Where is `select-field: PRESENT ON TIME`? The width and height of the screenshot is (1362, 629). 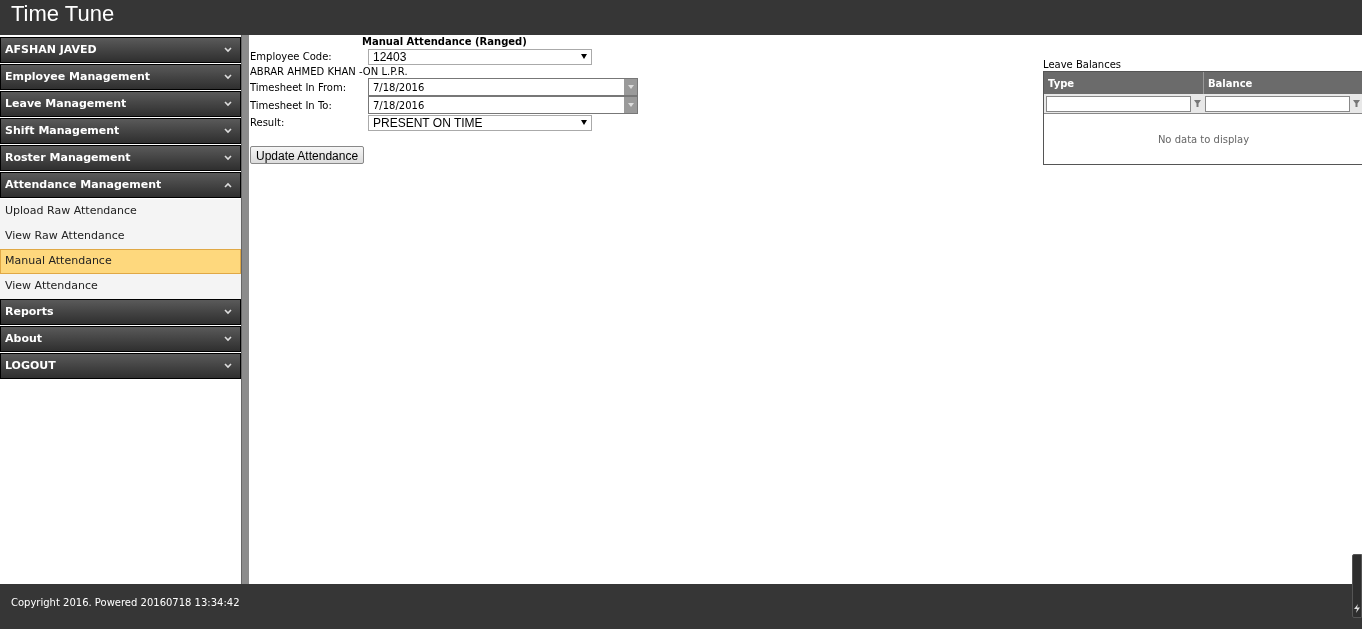
select-field: PRESENT ON TIME is located at coordinates (480, 122).